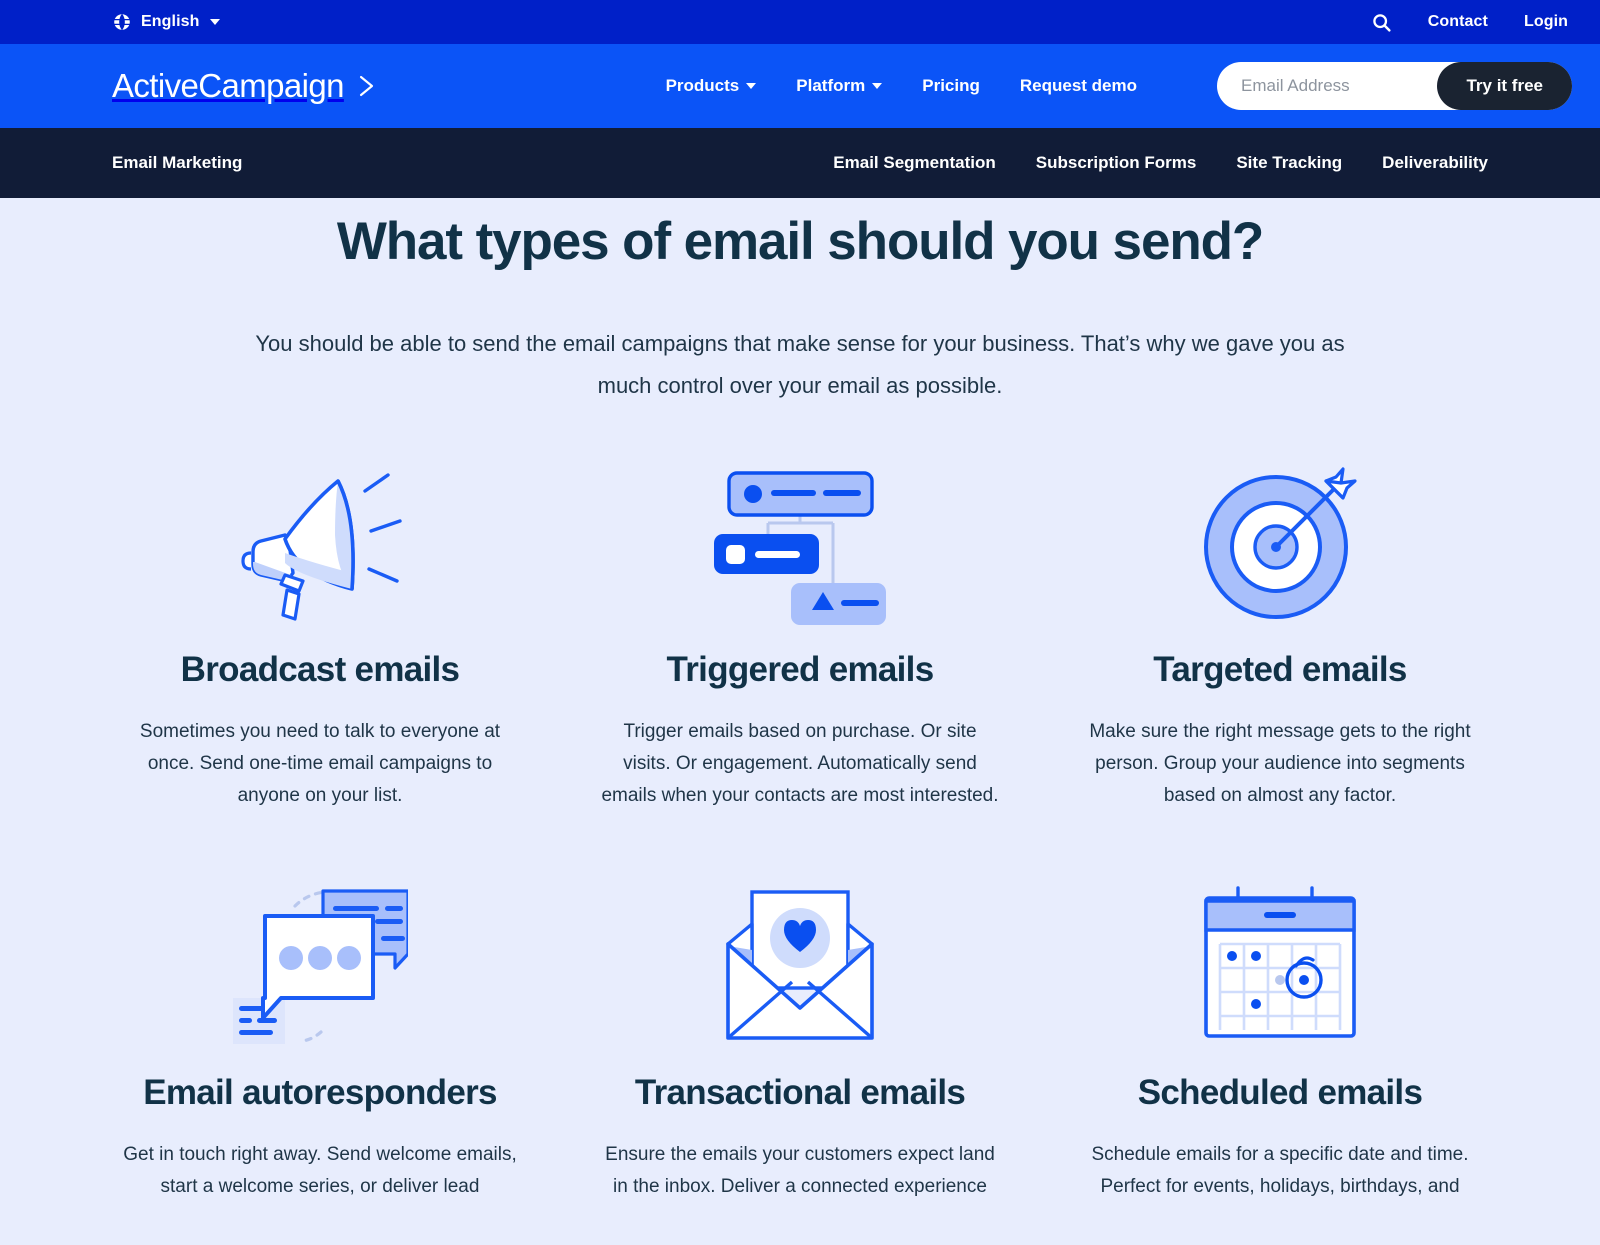 This screenshot has height=1245, width=1600. I want to click on search-icon, so click(1381, 22).